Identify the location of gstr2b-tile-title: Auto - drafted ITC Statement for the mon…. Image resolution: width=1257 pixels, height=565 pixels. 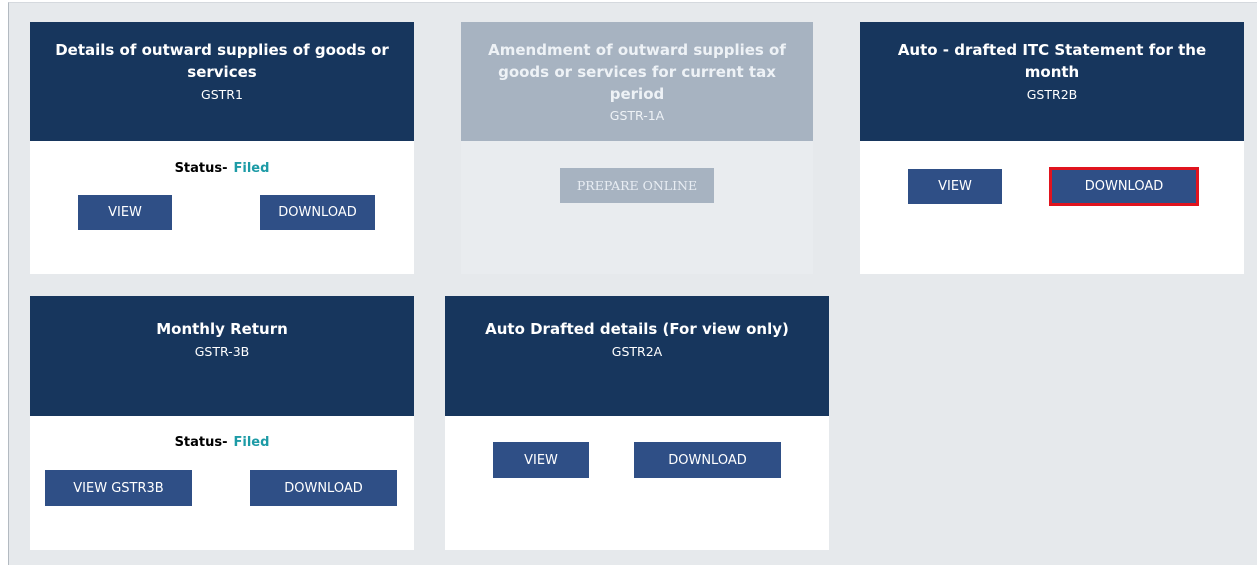
(1052, 61).